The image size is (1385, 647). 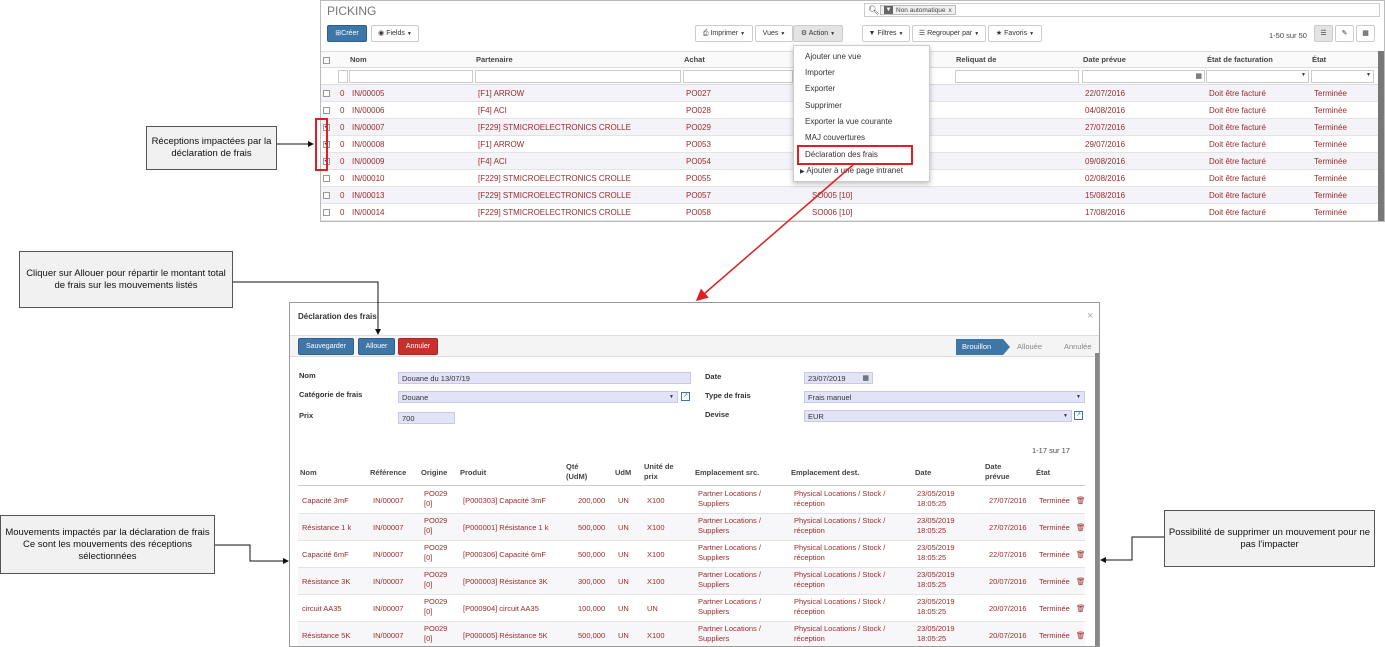 What do you see at coordinates (368, 161) in the screenshot?
I see `row-name: IN/00009` at bounding box center [368, 161].